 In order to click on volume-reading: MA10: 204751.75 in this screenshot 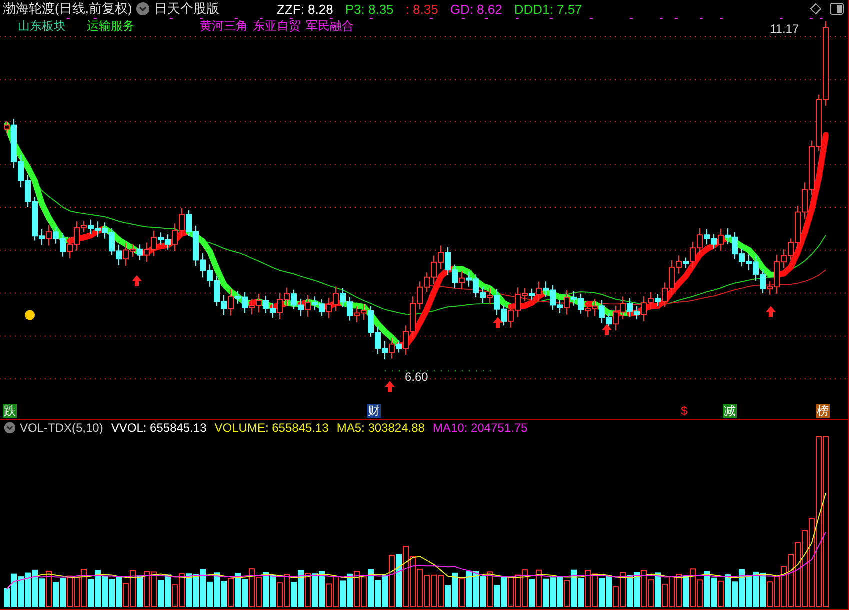, I will do `click(480, 428)`.